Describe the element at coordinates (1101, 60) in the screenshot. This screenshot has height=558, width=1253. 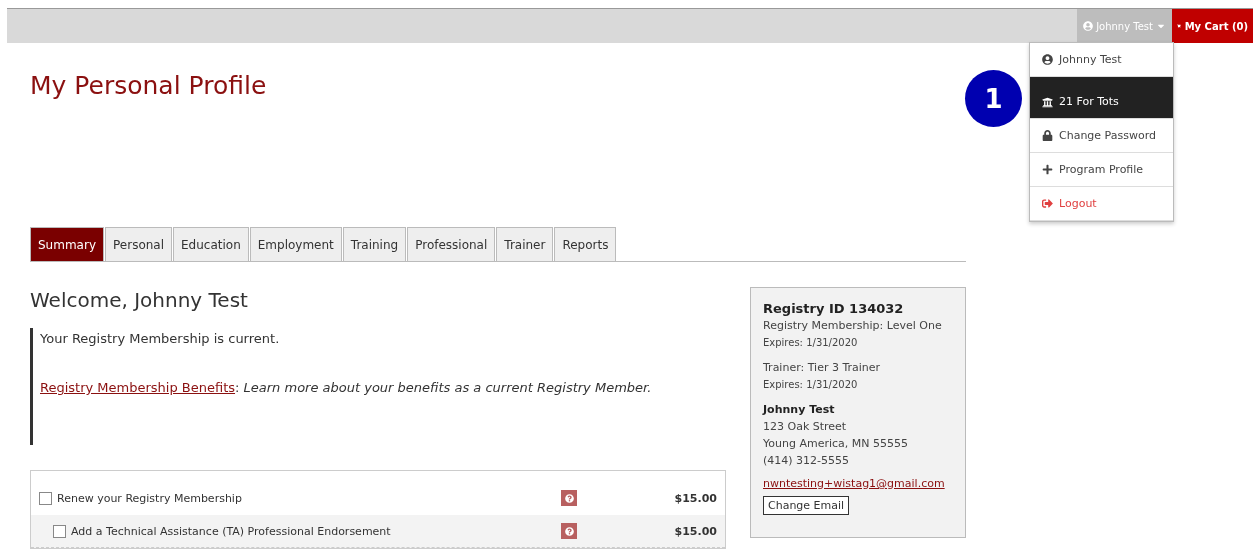
I see `menu-item: Johnny Test` at that location.